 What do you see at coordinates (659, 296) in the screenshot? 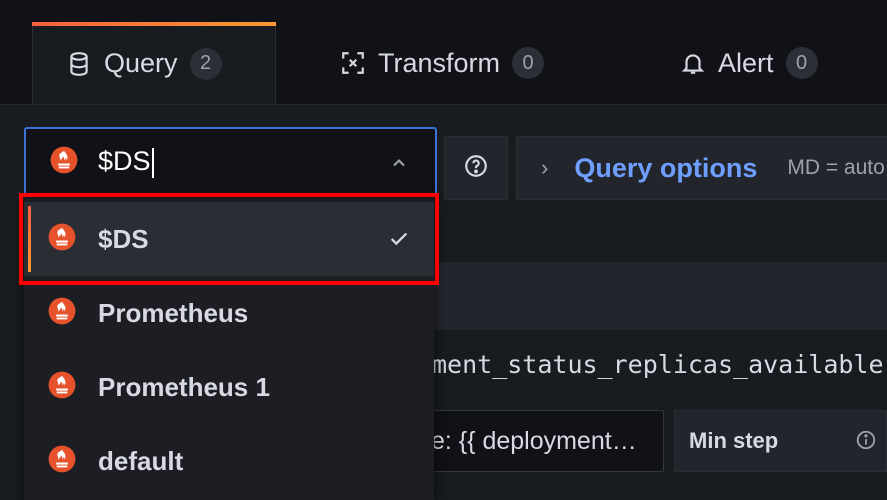
I see `query-row-header` at bounding box center [659, 296].